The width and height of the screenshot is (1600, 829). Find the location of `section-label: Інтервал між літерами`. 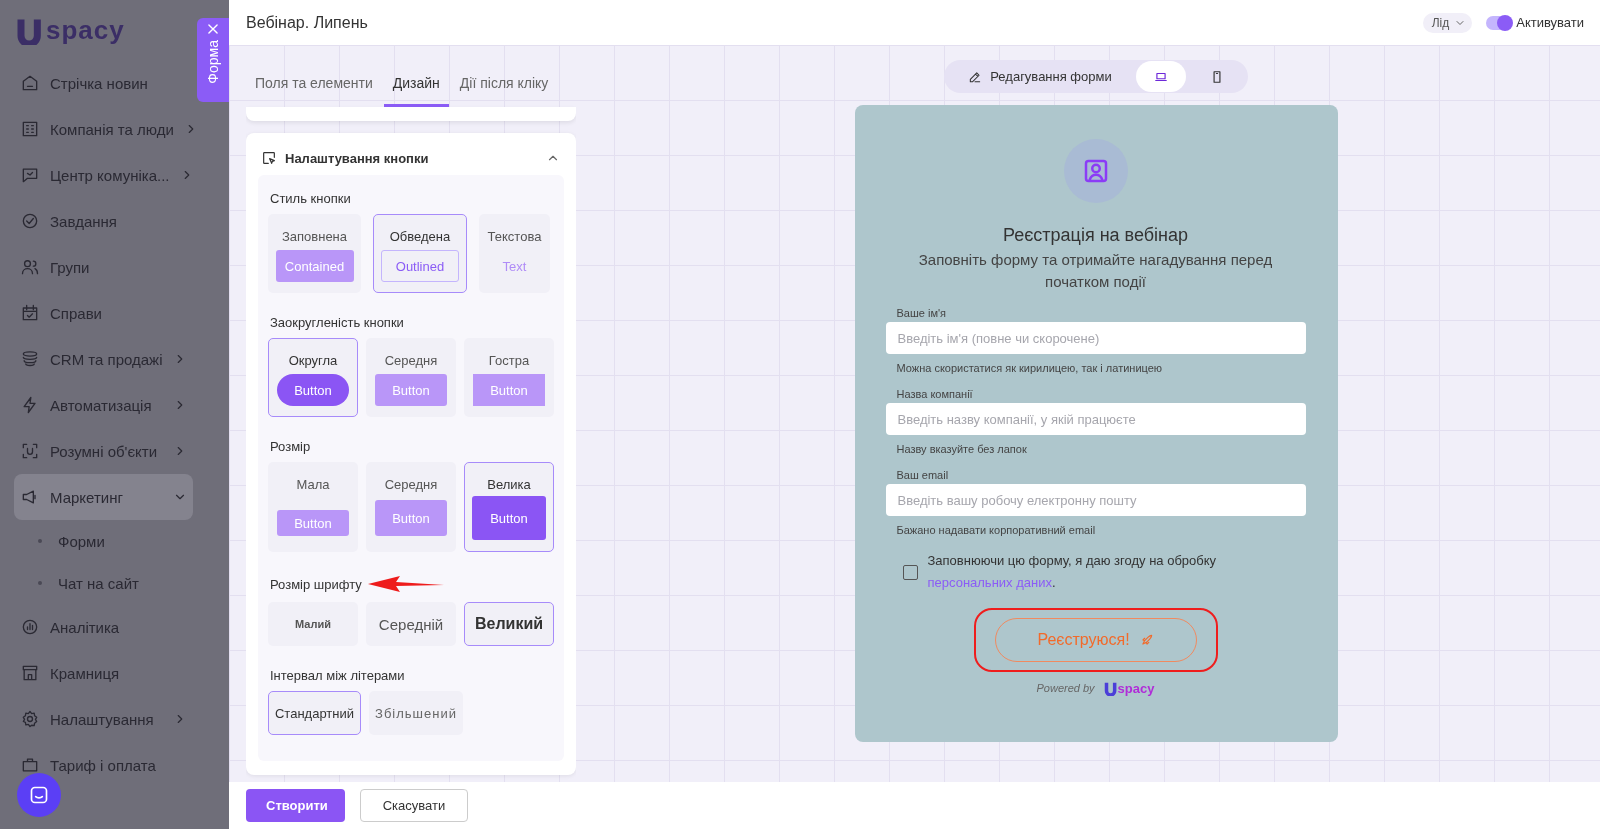

section-label: Інтервал між літерами is located at coordinates (337, 675).